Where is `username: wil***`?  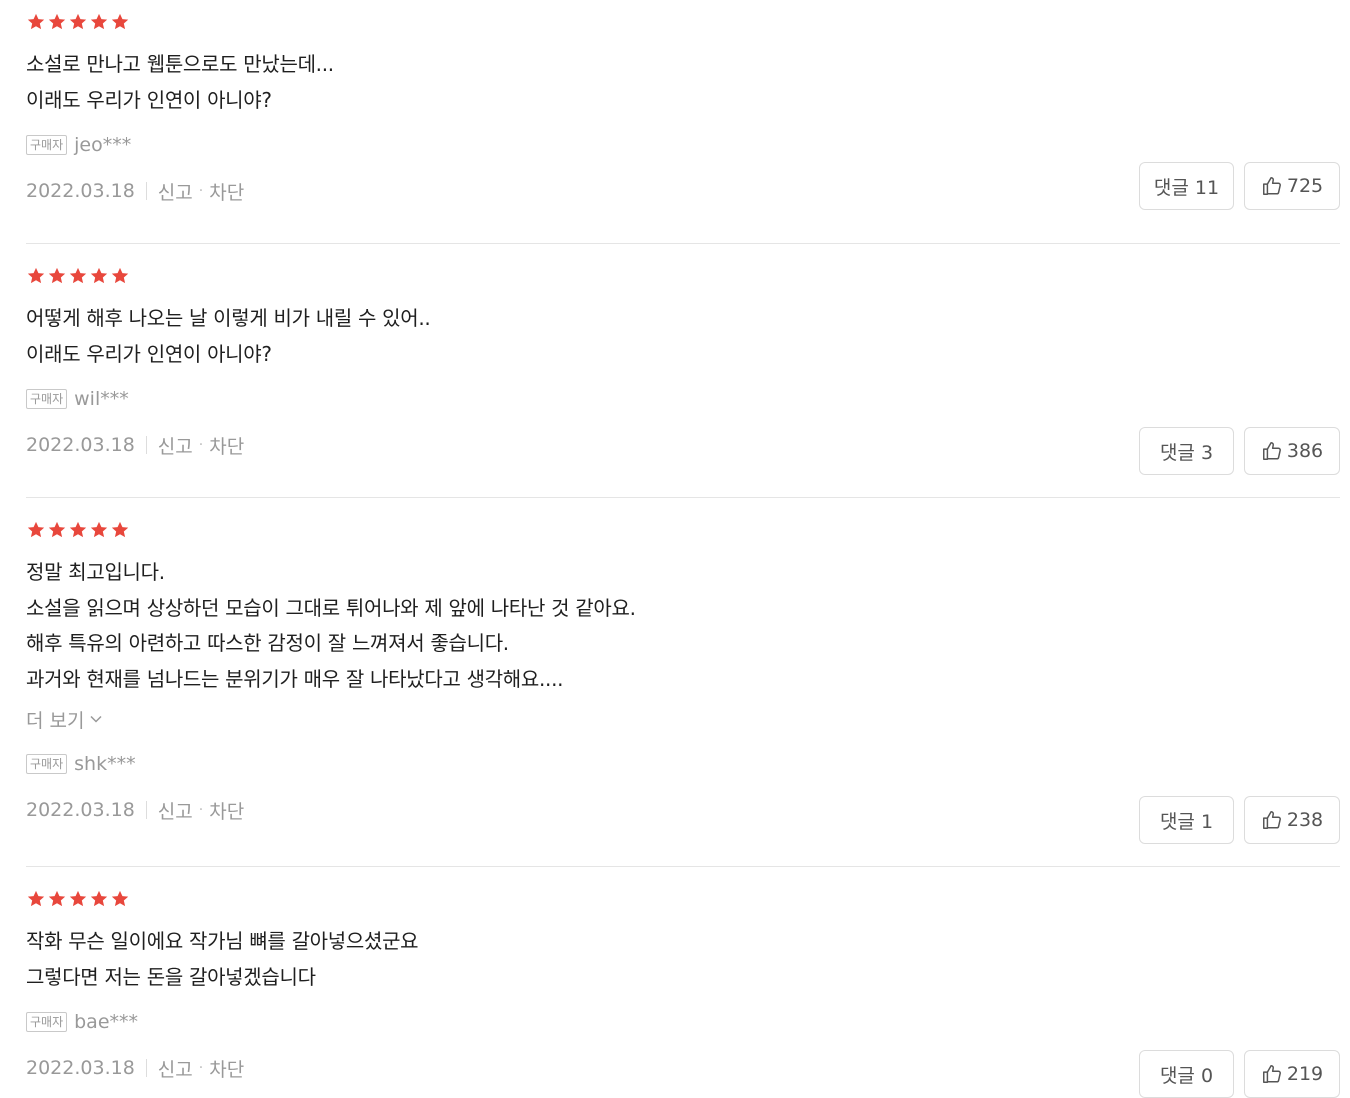 username: wil*** is located at coordinates (101, 399).